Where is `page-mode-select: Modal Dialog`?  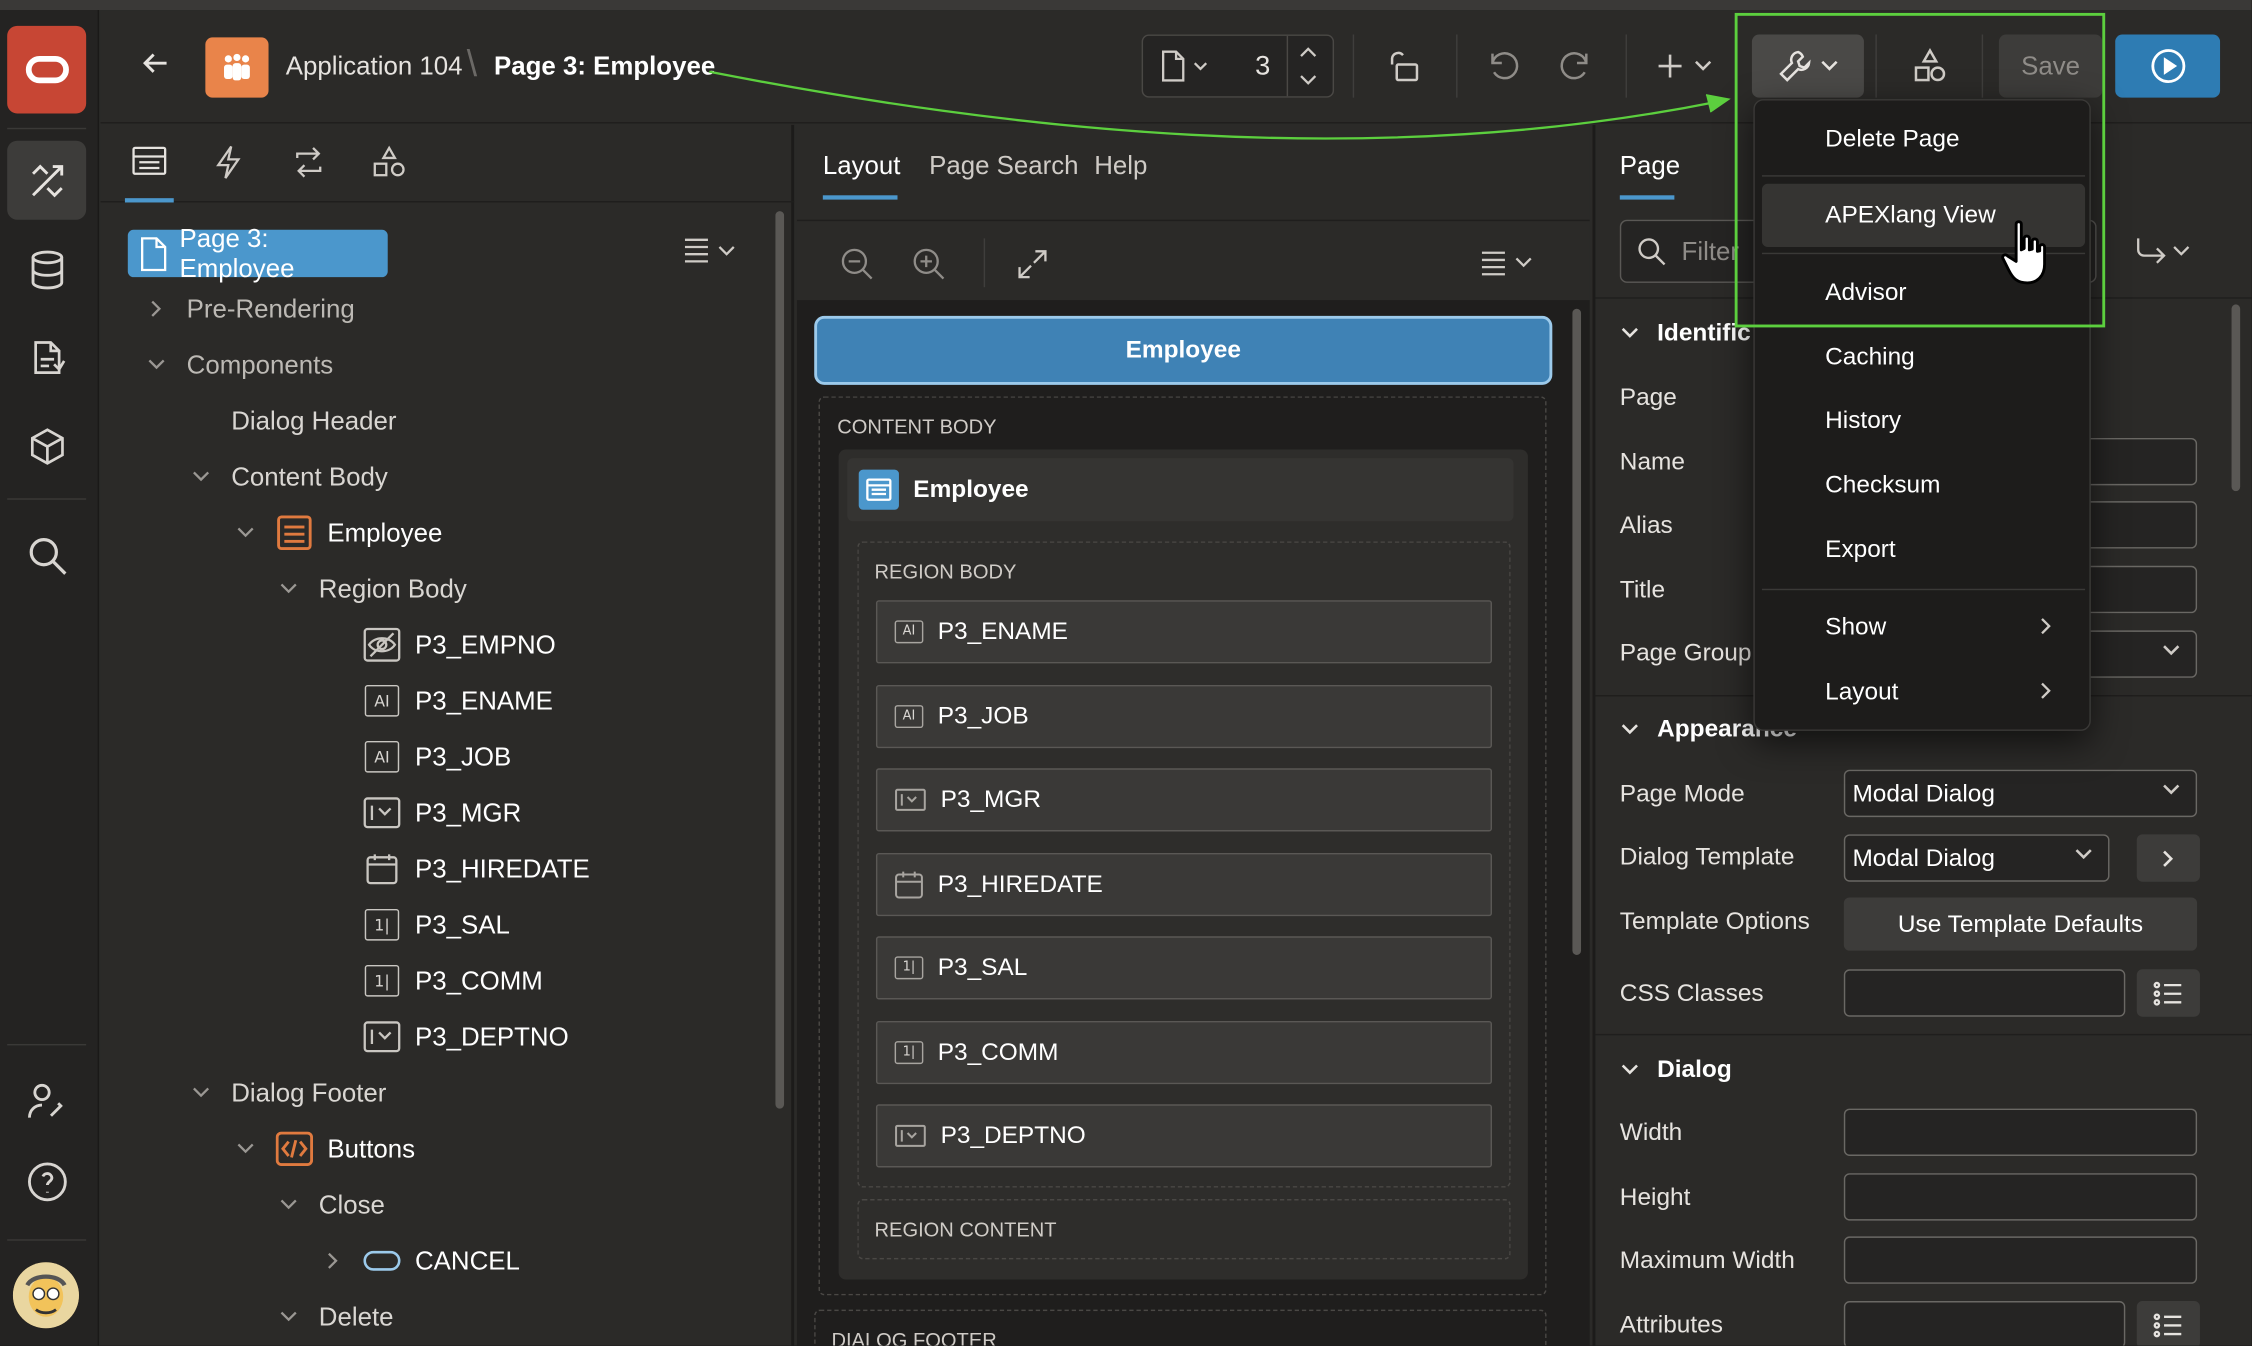
page-mode-select: Modal Dialog is located at coordinates (2020, 793).